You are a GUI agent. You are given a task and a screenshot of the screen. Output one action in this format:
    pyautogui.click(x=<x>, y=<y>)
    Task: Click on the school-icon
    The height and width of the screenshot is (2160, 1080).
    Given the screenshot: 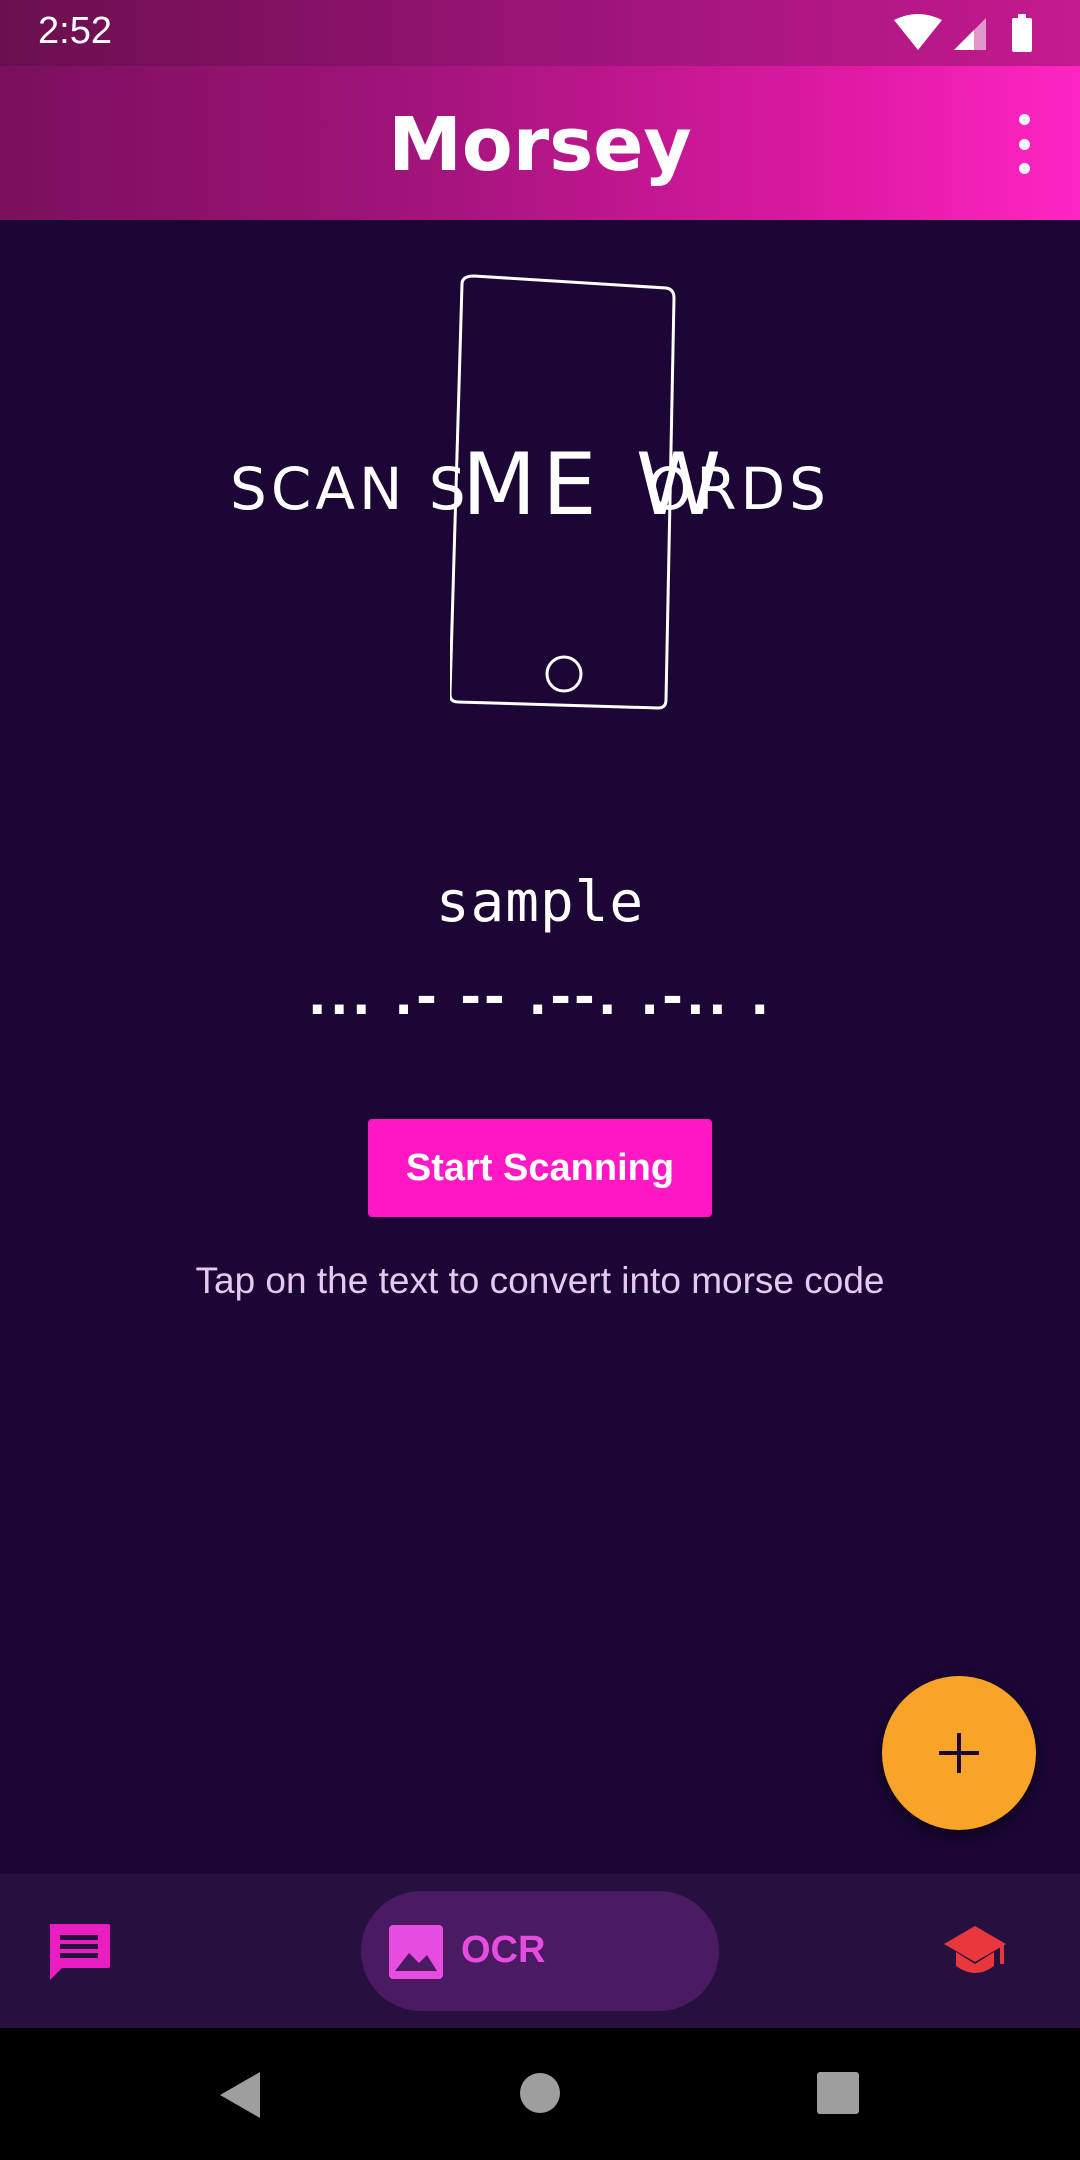 What is the action you would take?
    pyautogui.click(x=975, y=1949)
    